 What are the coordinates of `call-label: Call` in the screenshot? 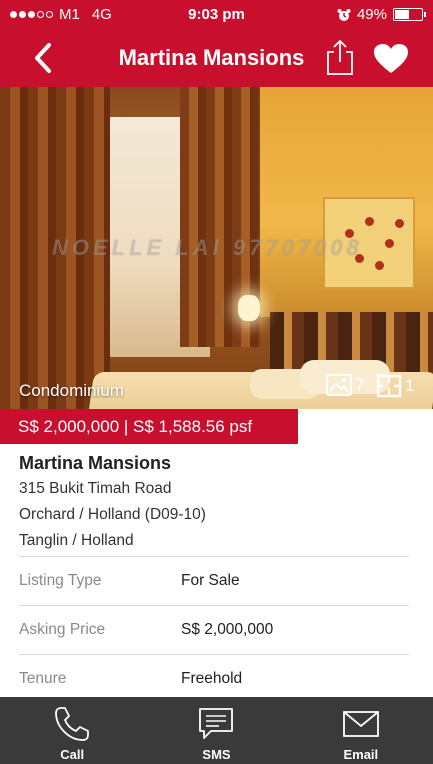 It's located at (72, 754).